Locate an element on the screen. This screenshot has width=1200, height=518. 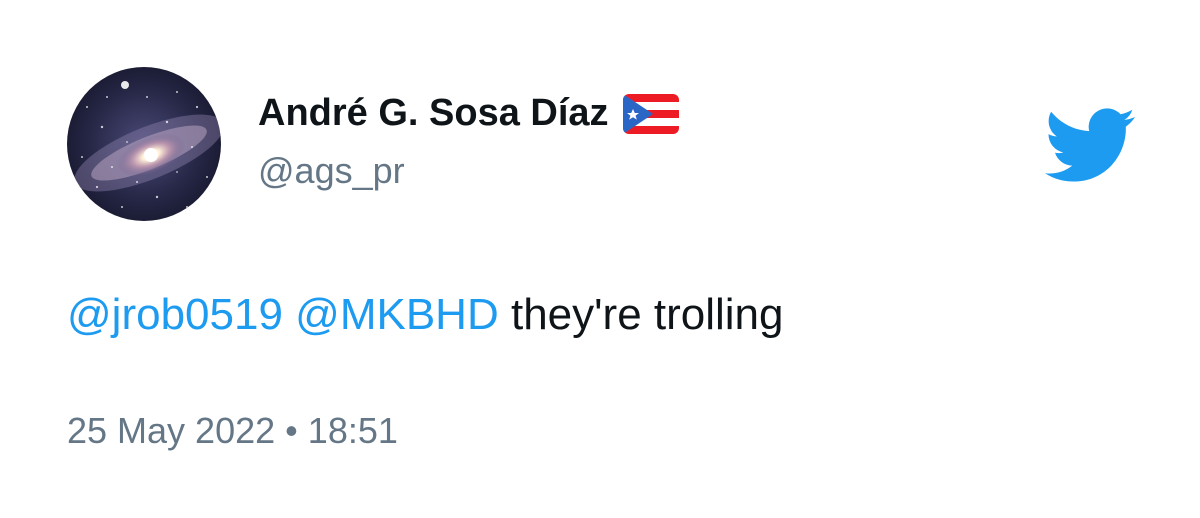
mention-link: @jrob0519 is located at coordinates (175, 314).